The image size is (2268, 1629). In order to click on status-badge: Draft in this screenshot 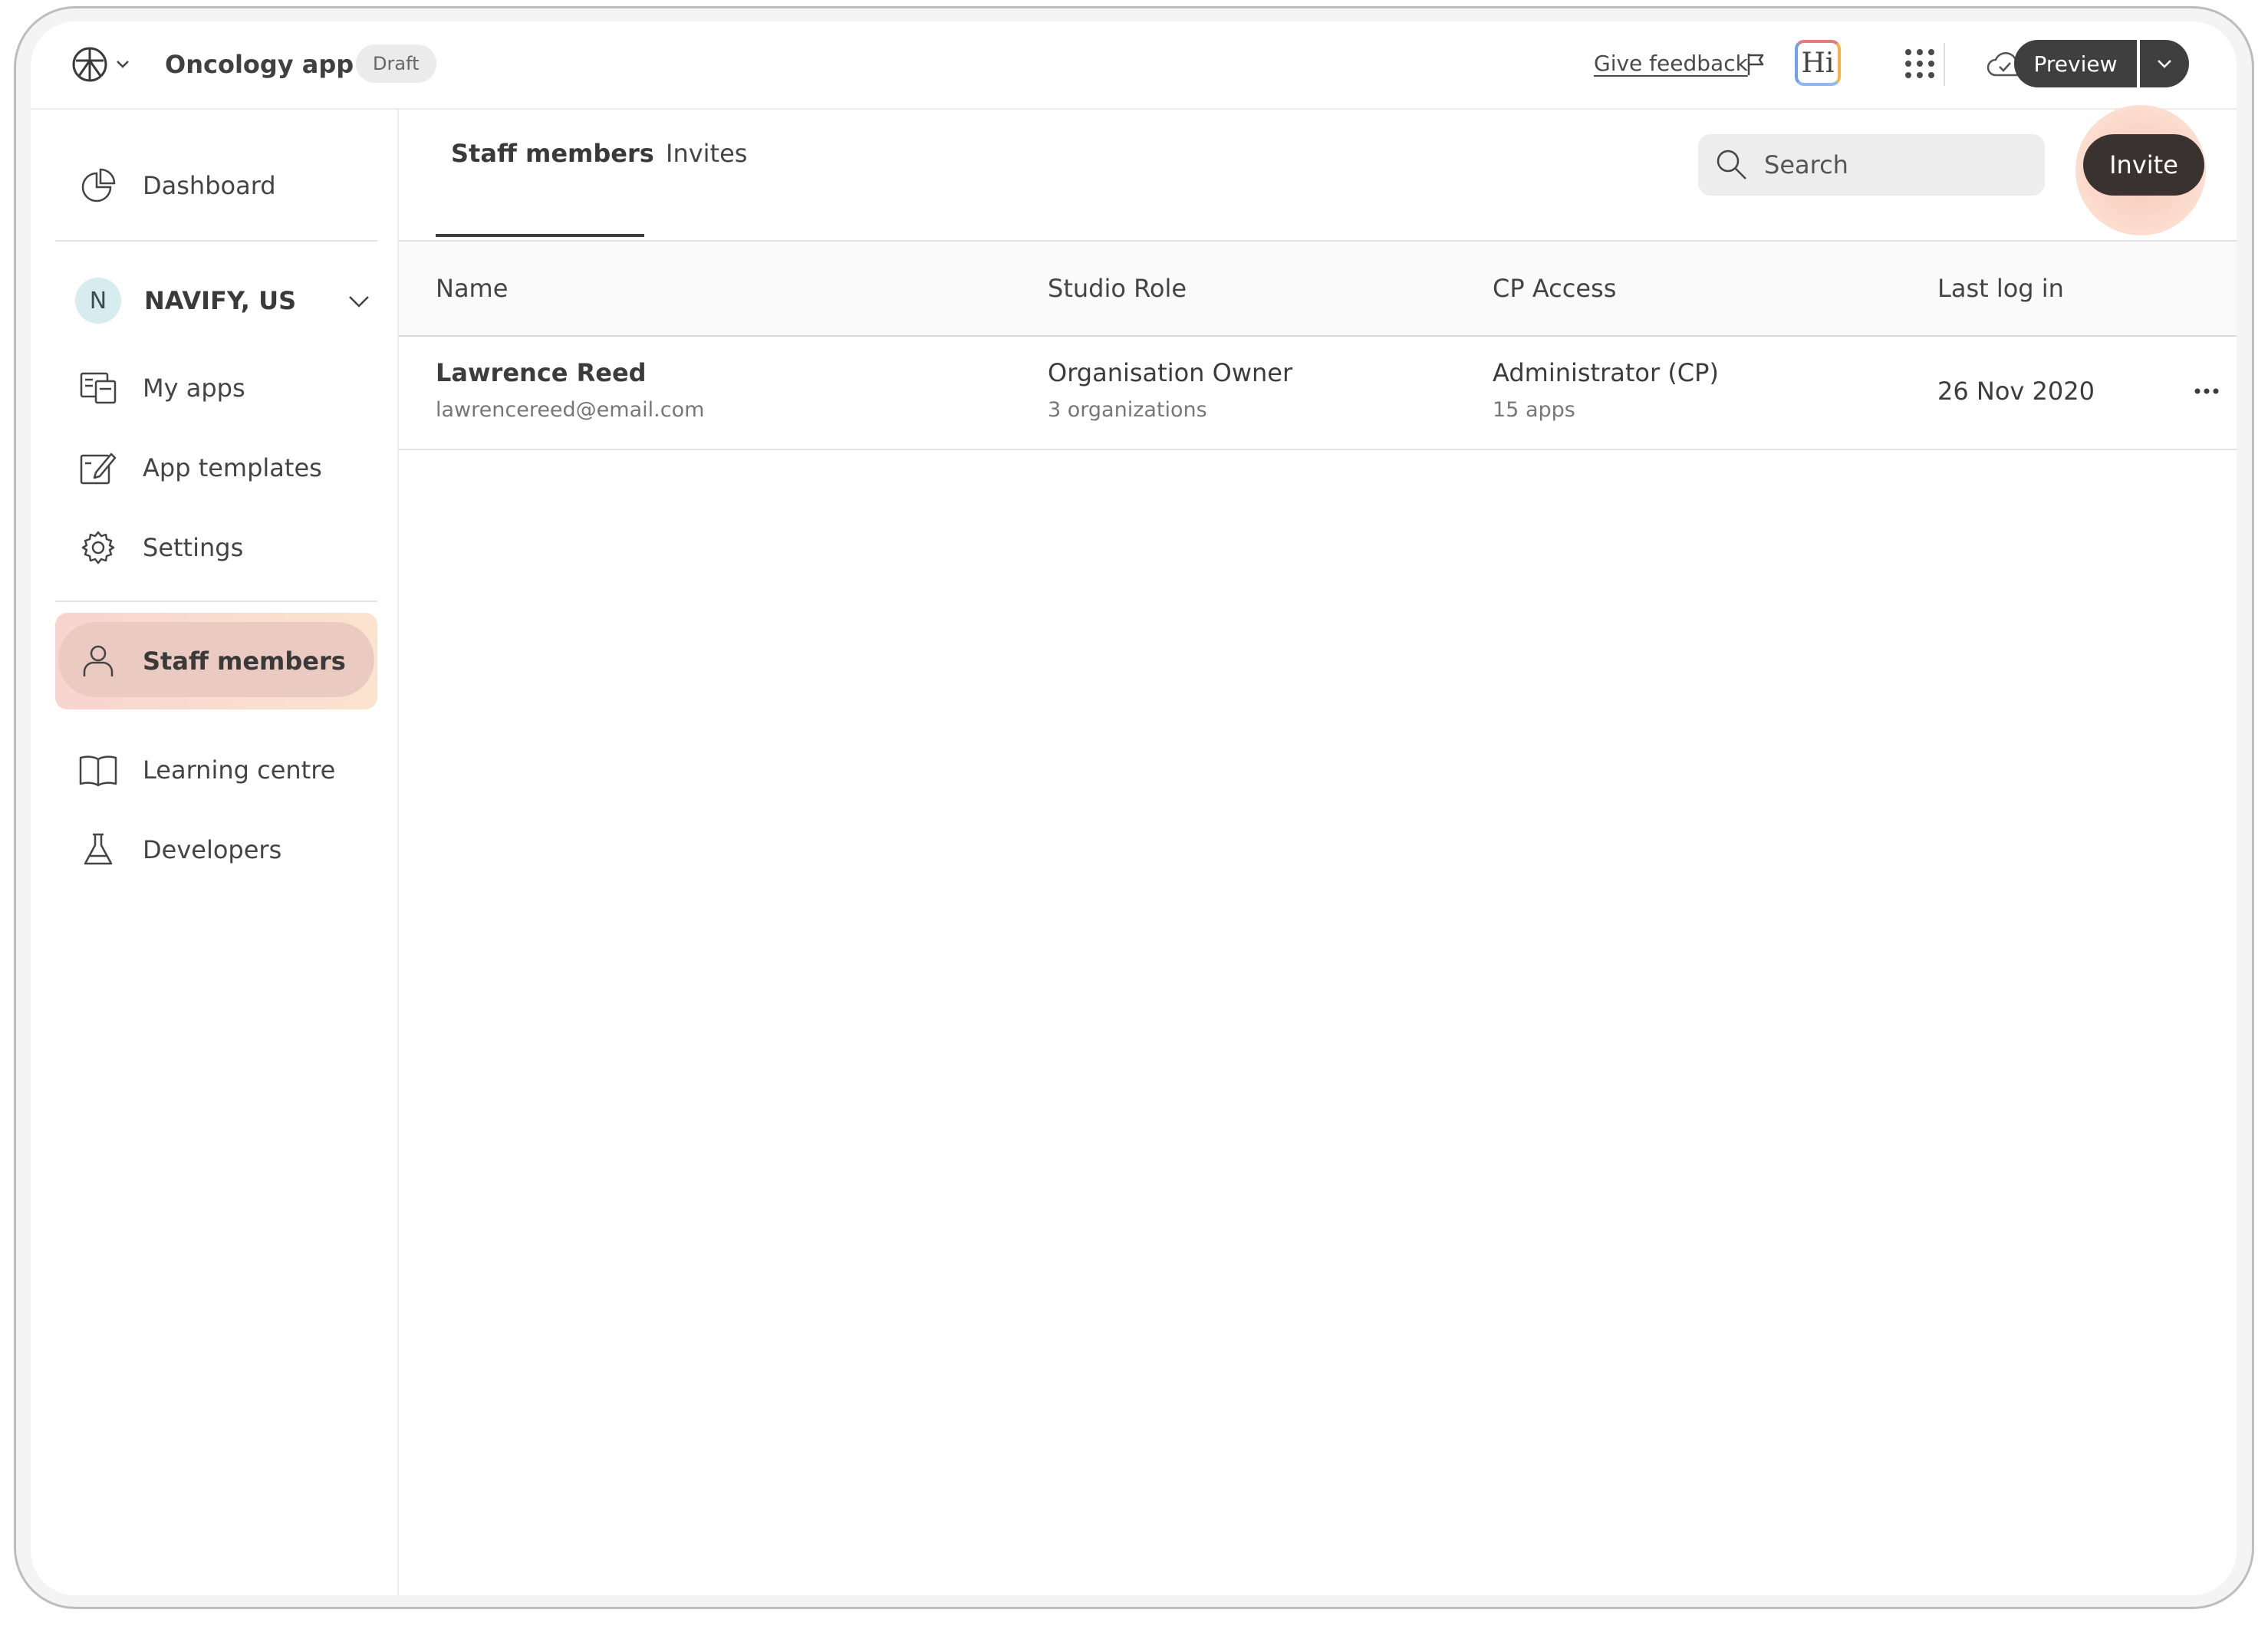, I will do `click(396, 63)`.